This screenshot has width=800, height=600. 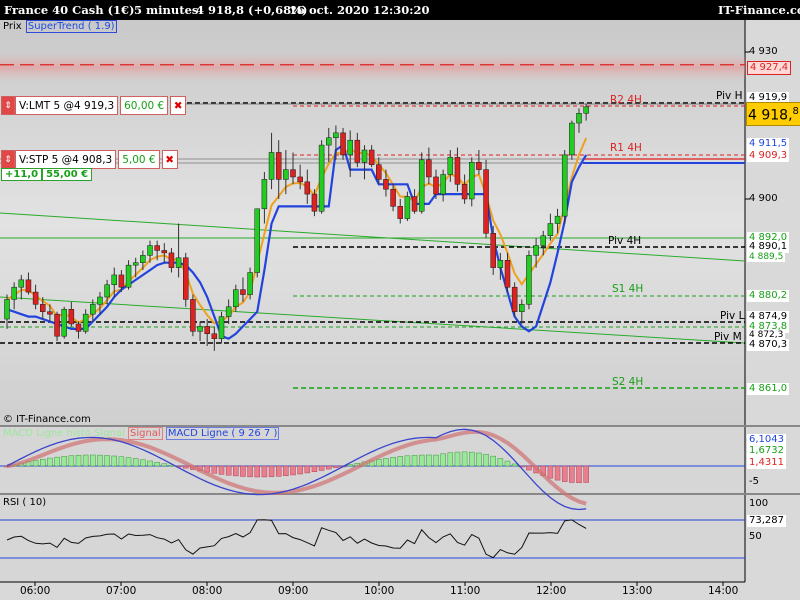 What do you see at coordinates (121, 591) in the screenshot?
I see `time-tick-label: 07:00` at bounding box center [121, 591].